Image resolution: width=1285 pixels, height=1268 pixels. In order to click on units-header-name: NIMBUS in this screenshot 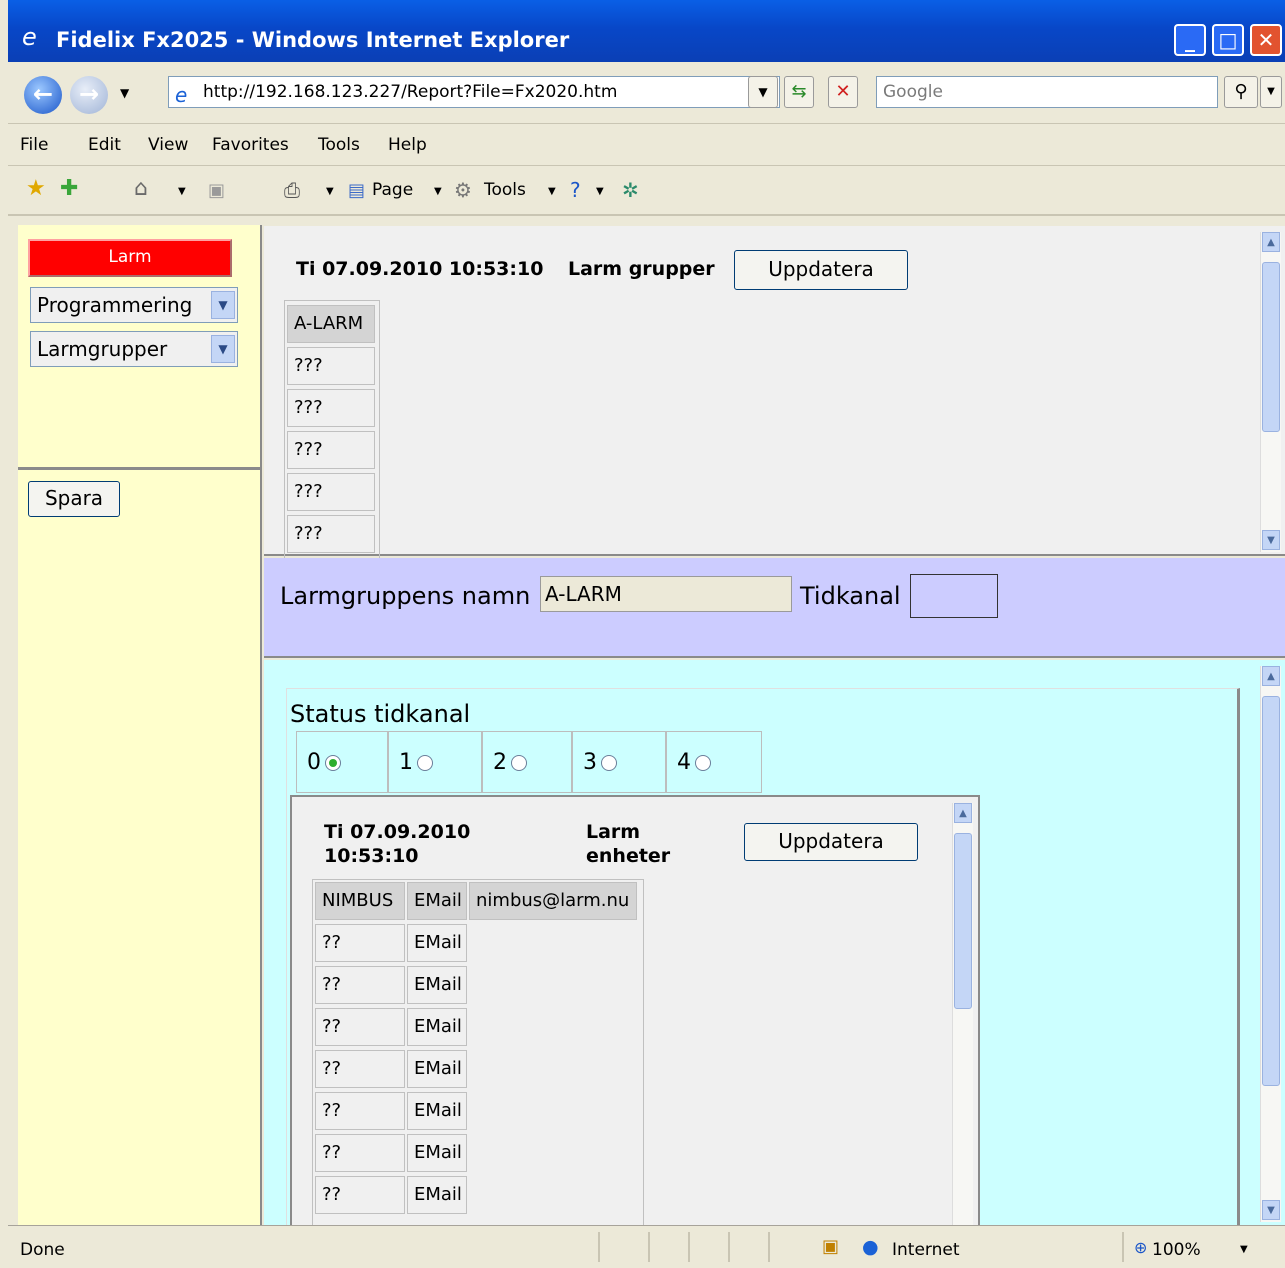, I will do `click(360, 901)`.